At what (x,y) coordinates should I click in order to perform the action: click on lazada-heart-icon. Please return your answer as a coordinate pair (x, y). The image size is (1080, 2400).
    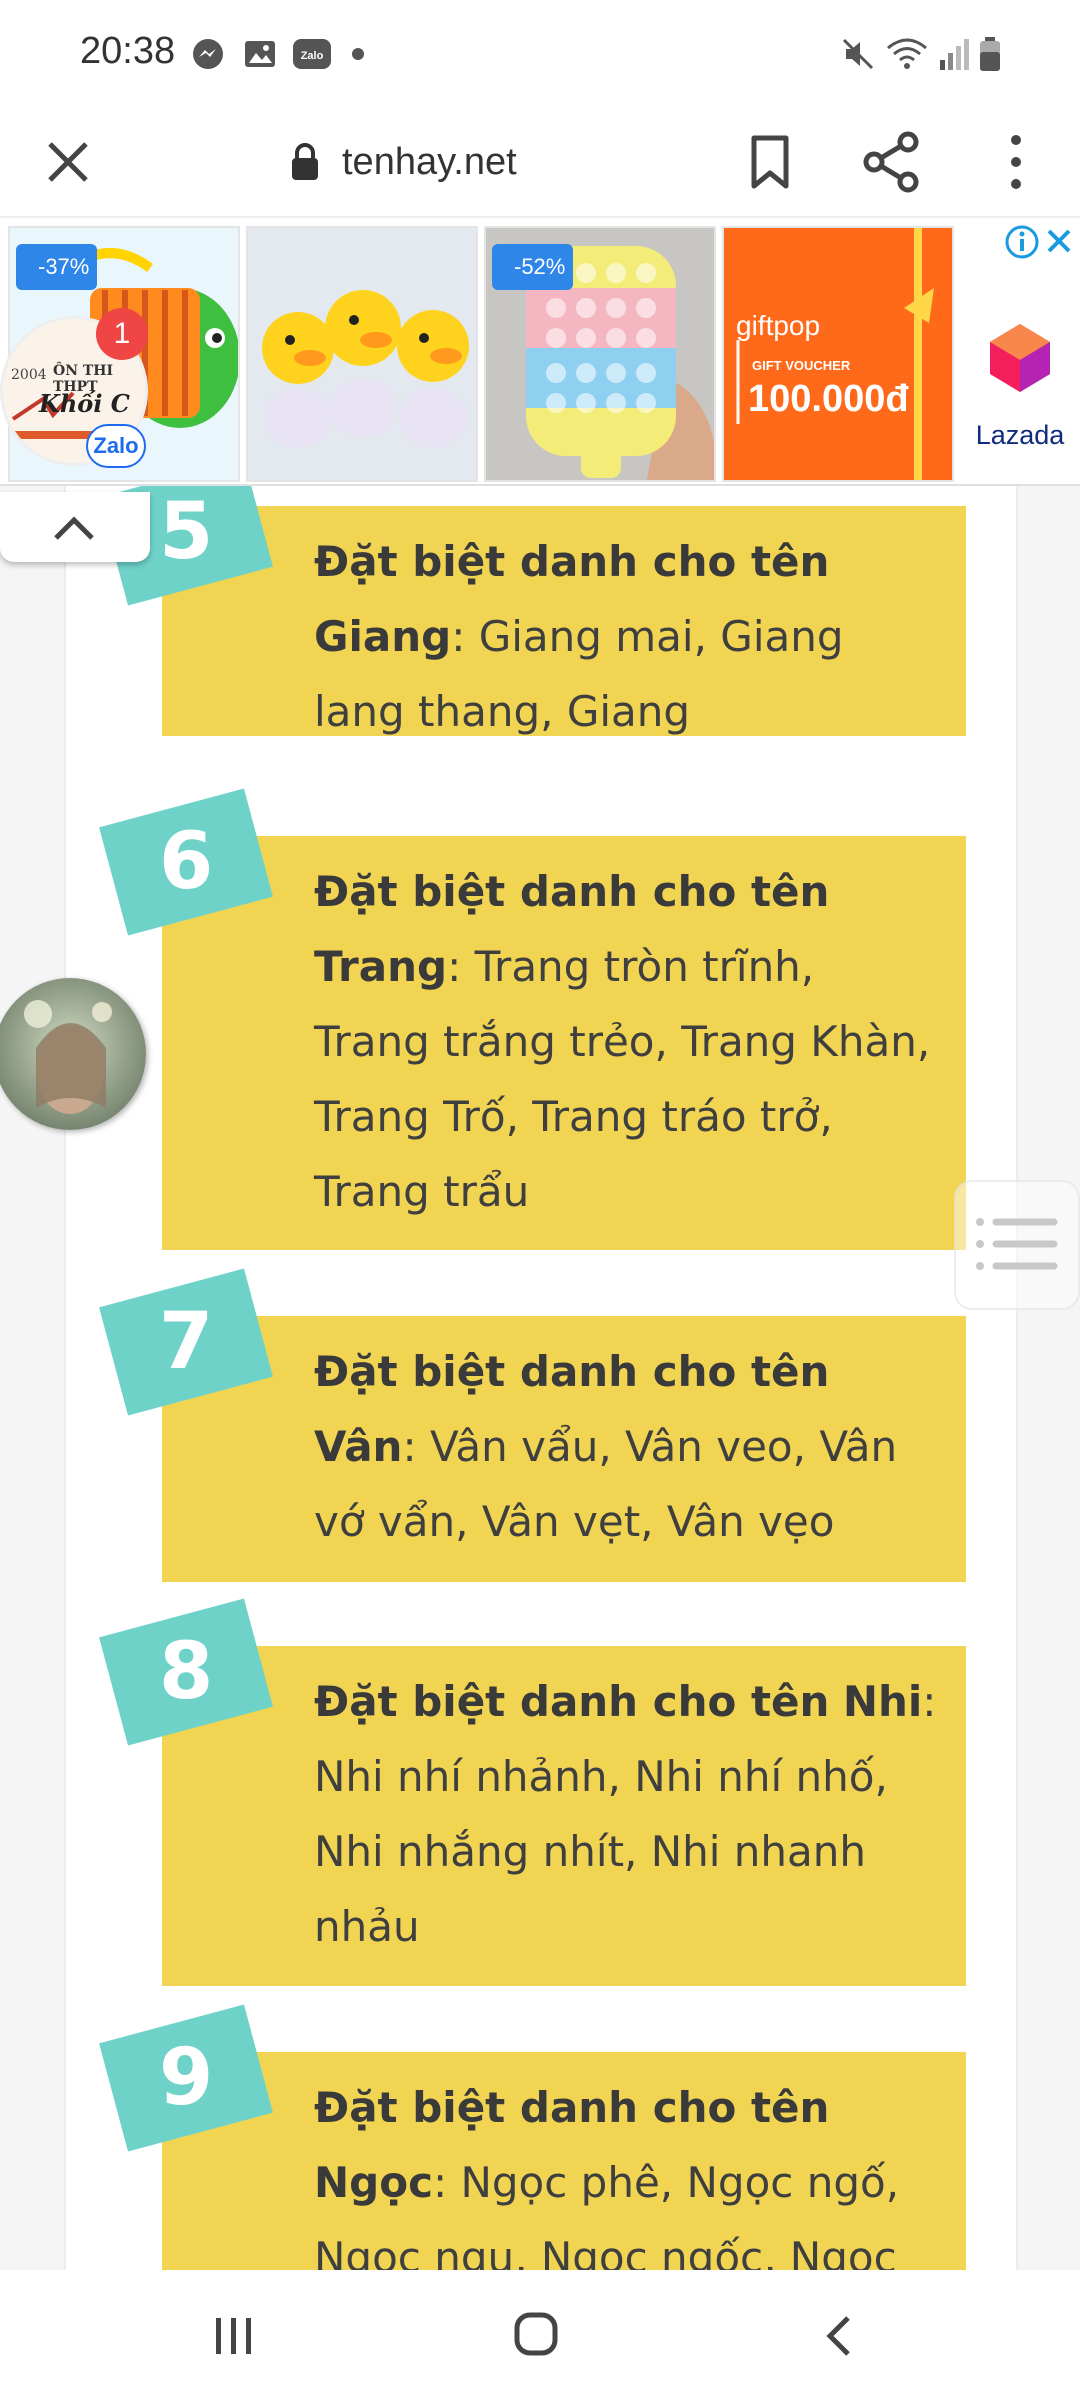
    Looking at the image, I should click on (1020, 358).